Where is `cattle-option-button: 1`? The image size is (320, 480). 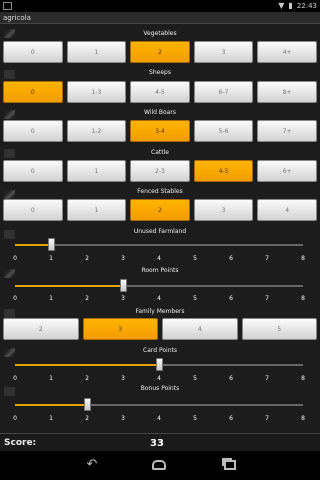
cattle-option-button: 1 is located at coordinates (96, 171).